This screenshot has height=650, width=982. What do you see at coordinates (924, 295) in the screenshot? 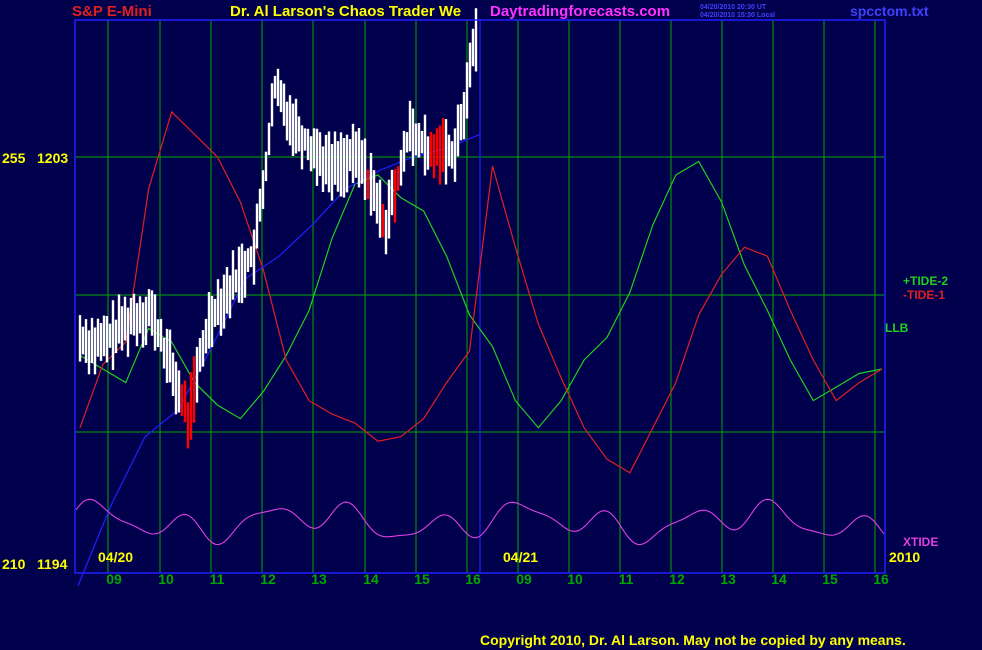
I see `legend-tide1: -TIDE-1` at bounding box center [924, 295].